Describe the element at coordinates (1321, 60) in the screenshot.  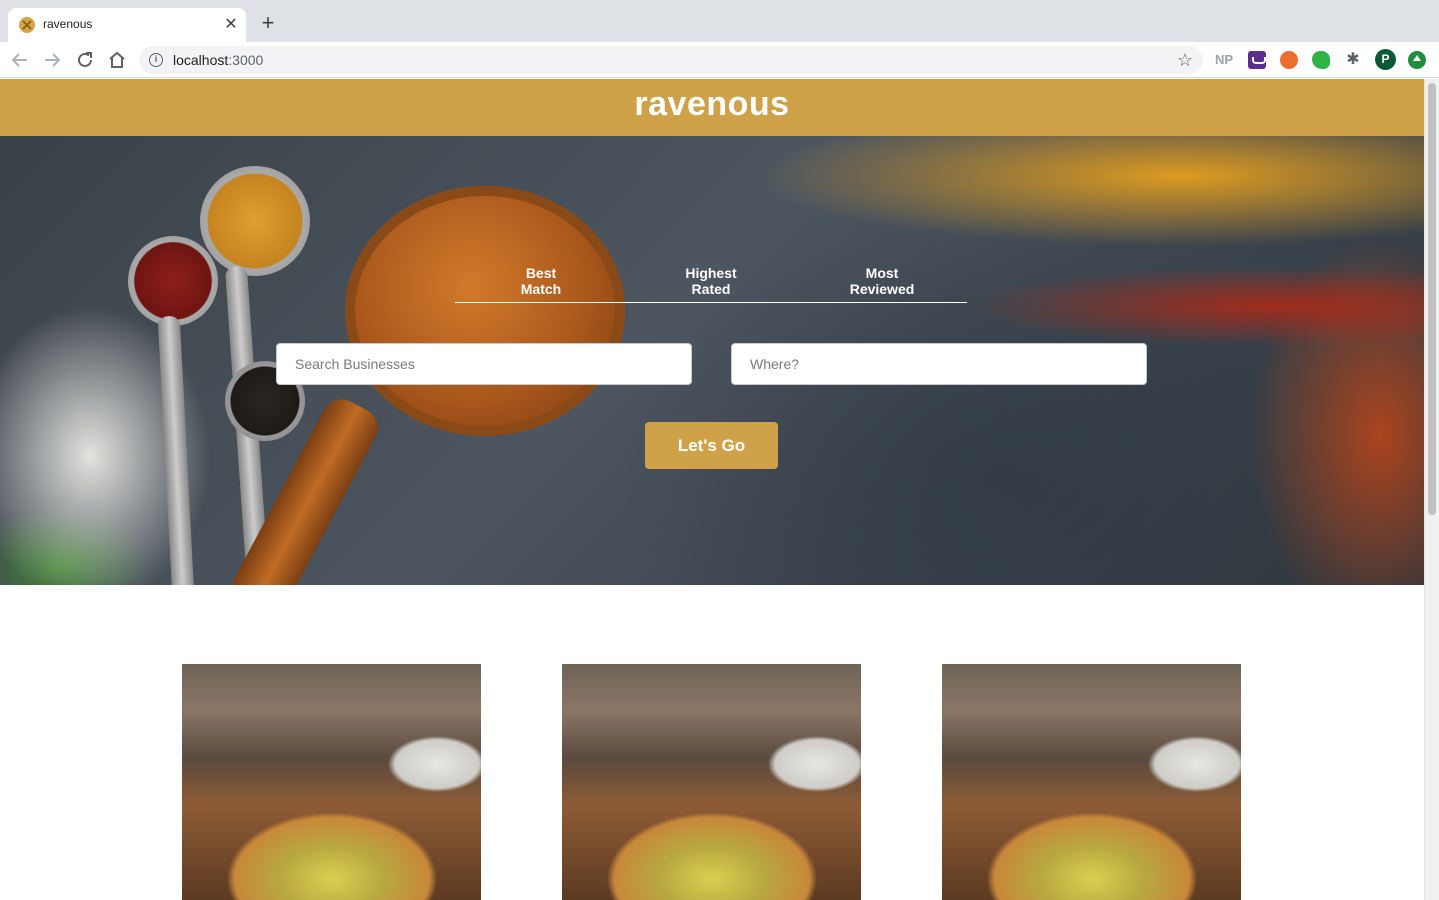
I see `evernote-extension-icon` at that location.